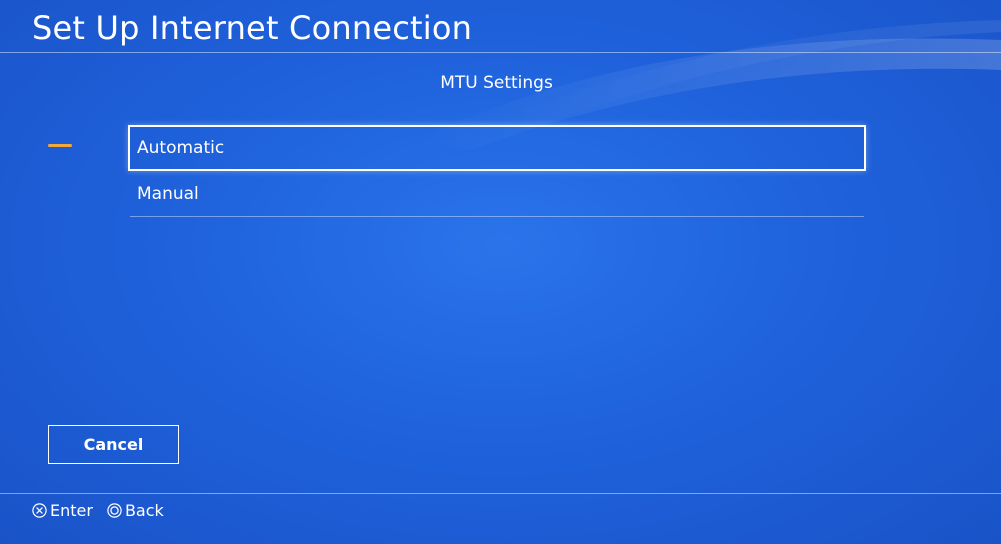 This screenshot has height=544, width=1001. I want to click on hint-enter: Enter, so click(62, 510).